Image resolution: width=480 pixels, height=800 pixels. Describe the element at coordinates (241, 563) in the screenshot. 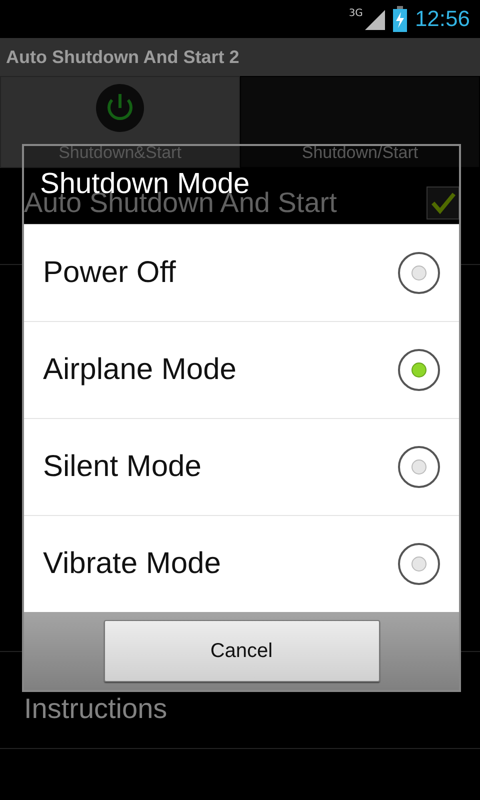

I see `option-row: Vibrate Mode` at that location.